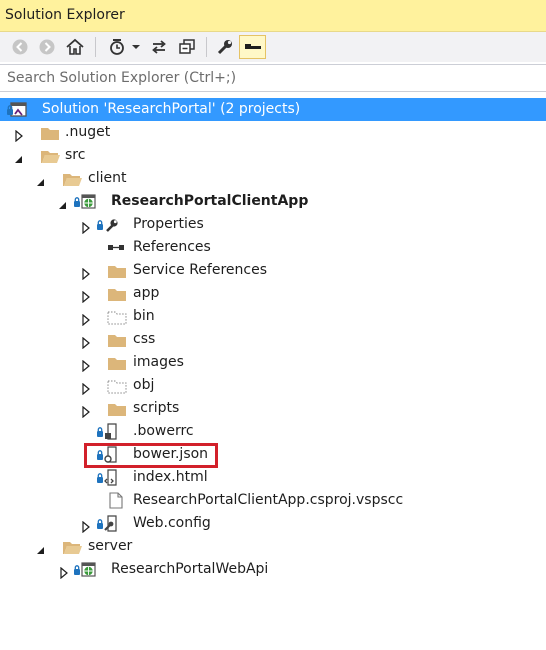  What do you see at coordinates (225, 47) in the screenshot?
I see `properties-icon` at bounding box center [225, 47].